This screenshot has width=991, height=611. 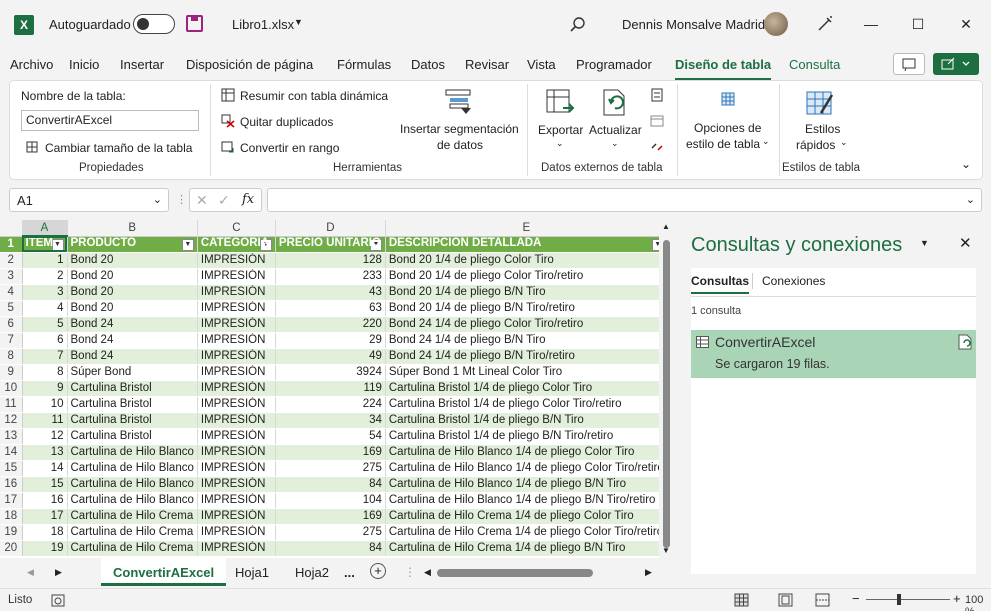 What do you see at coordinates (526, 356) in the screenshot?
I see `table-cell: Bond 24 1/4 de pliego B/N Tiro/retiro` at bounding box center [526, 356].